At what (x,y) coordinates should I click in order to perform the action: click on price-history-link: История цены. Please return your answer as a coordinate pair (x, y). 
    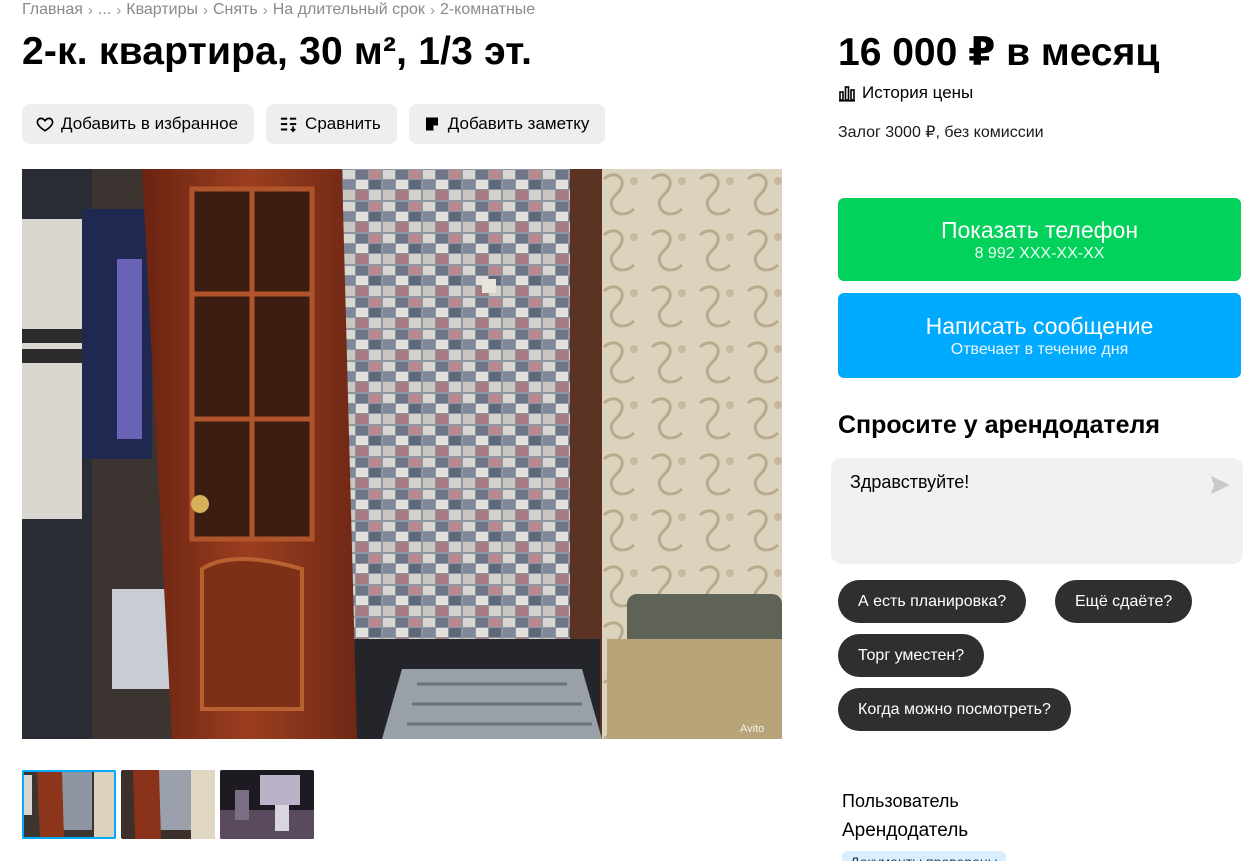
    Looking at the image, I should click on (905, 93).